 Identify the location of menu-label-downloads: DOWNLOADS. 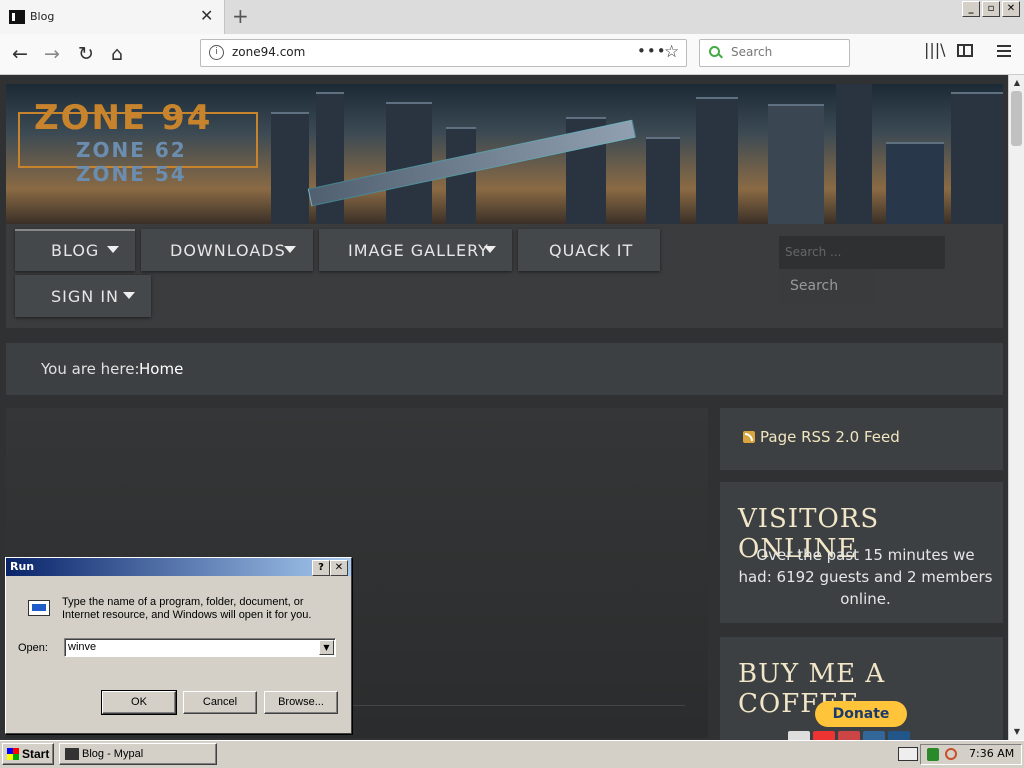
(228, 250).